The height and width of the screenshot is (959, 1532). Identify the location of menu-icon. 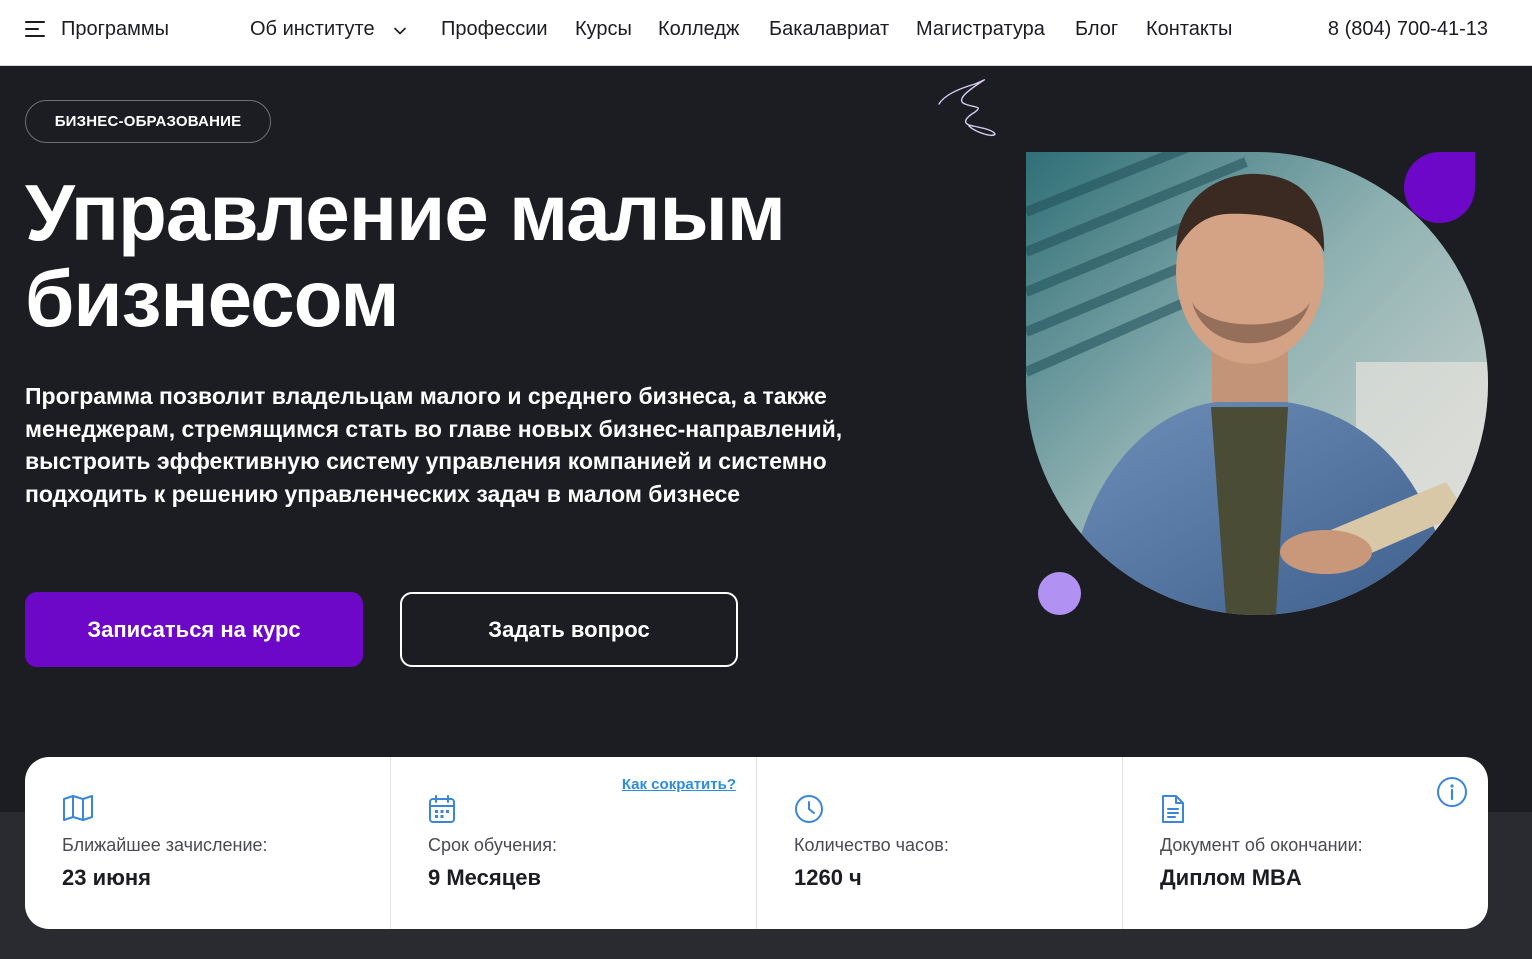
(36, 29).